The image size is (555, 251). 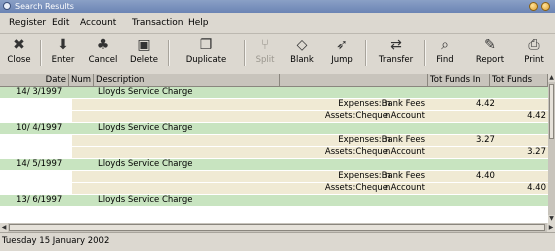 I want to click on transfer-icon: ⇄, so click(x=396, y=45).